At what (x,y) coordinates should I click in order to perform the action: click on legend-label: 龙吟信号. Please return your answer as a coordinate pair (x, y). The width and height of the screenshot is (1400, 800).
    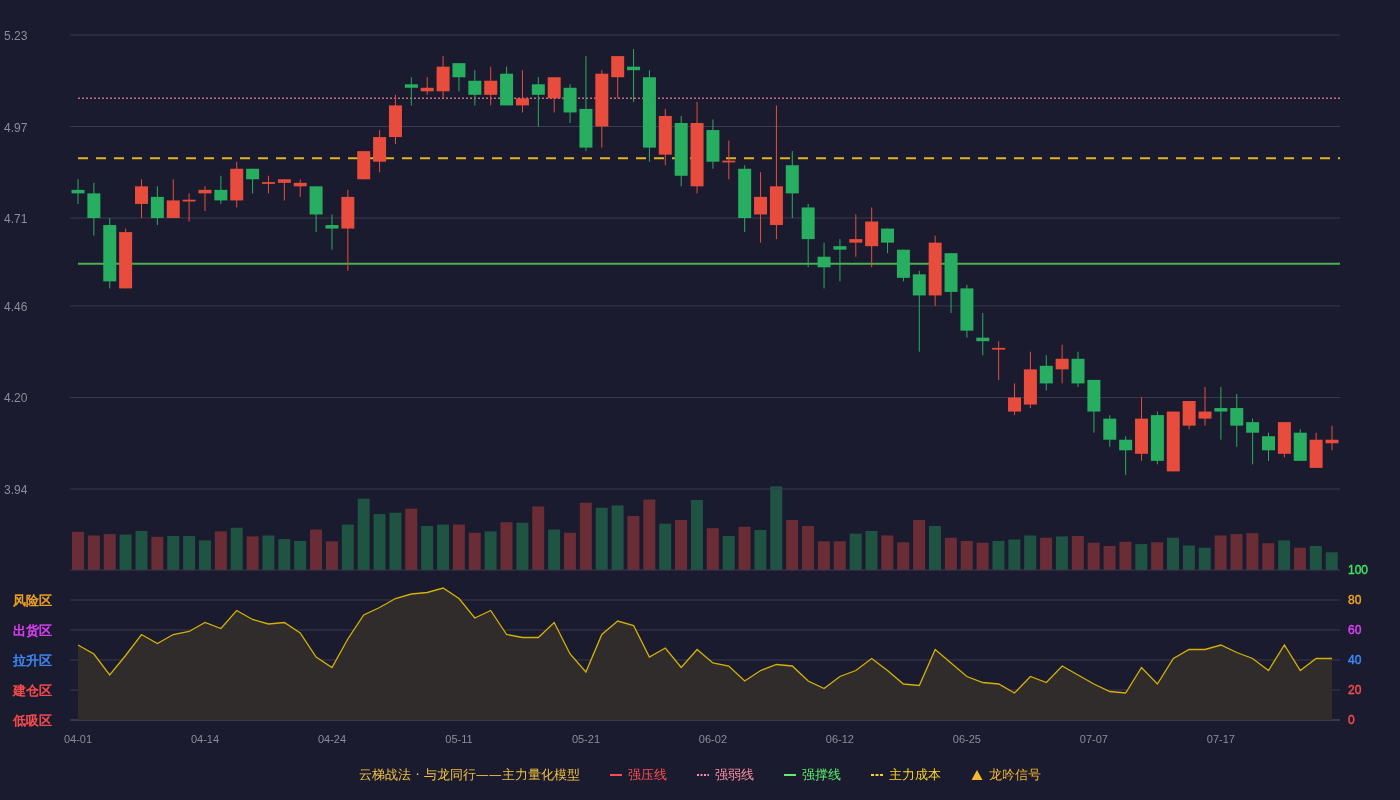
    Looking at the image, I should click on (1014, 775).